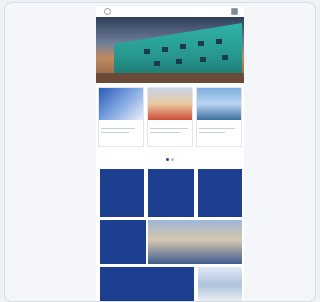 The width and height of the screenshot is (320, 302). Describe the element at coordinates (107, 11) in the screenshot. I see `menu-icon` at that location.